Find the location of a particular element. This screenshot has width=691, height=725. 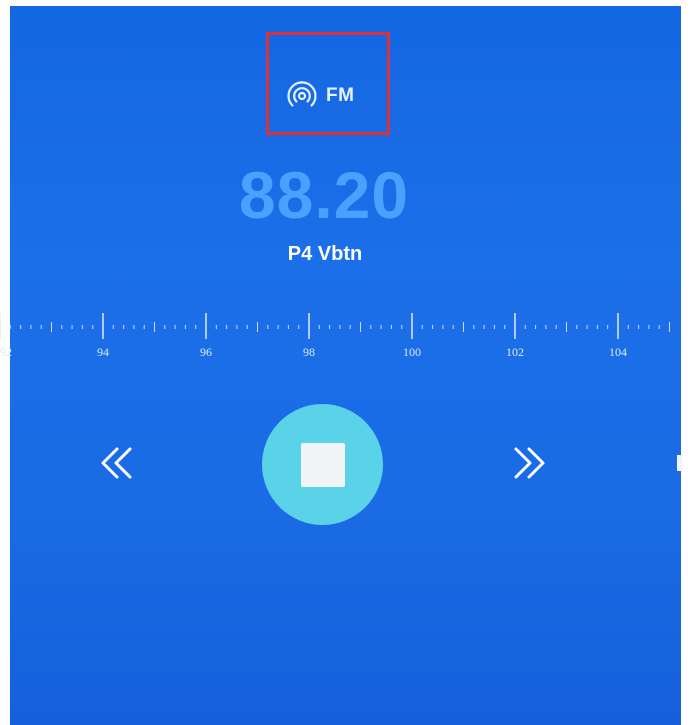

stop-icon is located at coordinates (322, 464).